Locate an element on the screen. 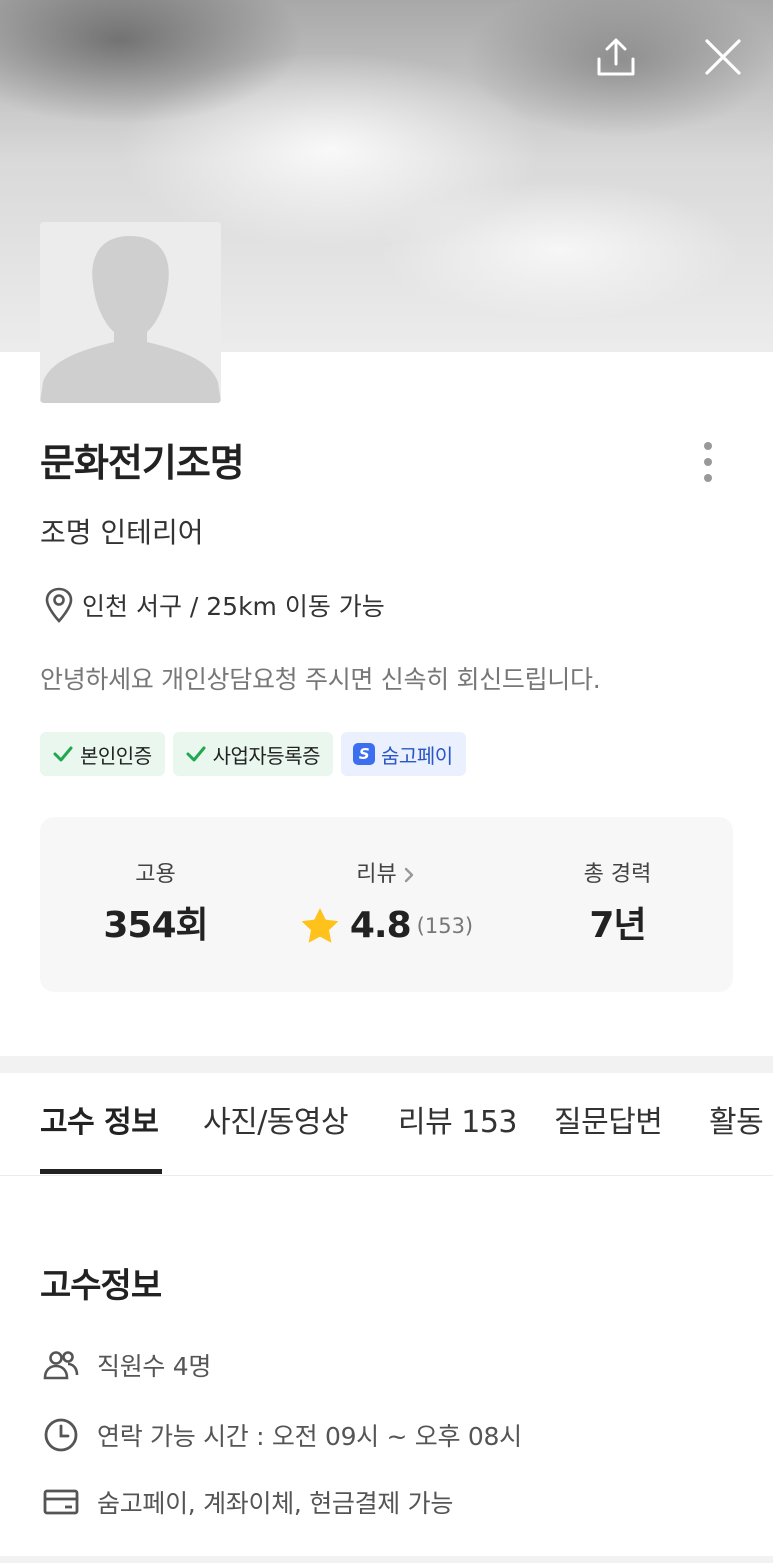 This screenshot has width=773, height=1563. bottom-divider is located at coordinates (386, 1559).